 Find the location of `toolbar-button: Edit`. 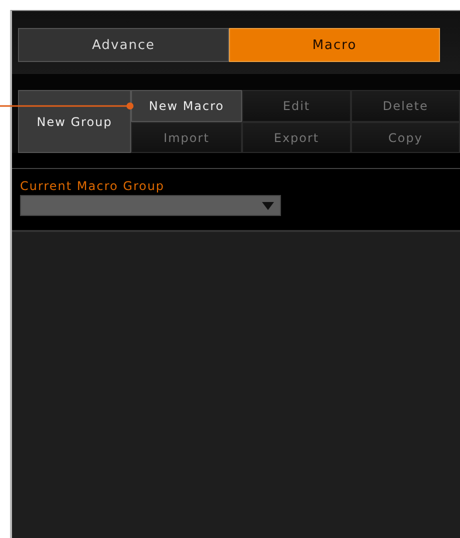

toolbar-button: Edit is located at coordinates (296, 106).